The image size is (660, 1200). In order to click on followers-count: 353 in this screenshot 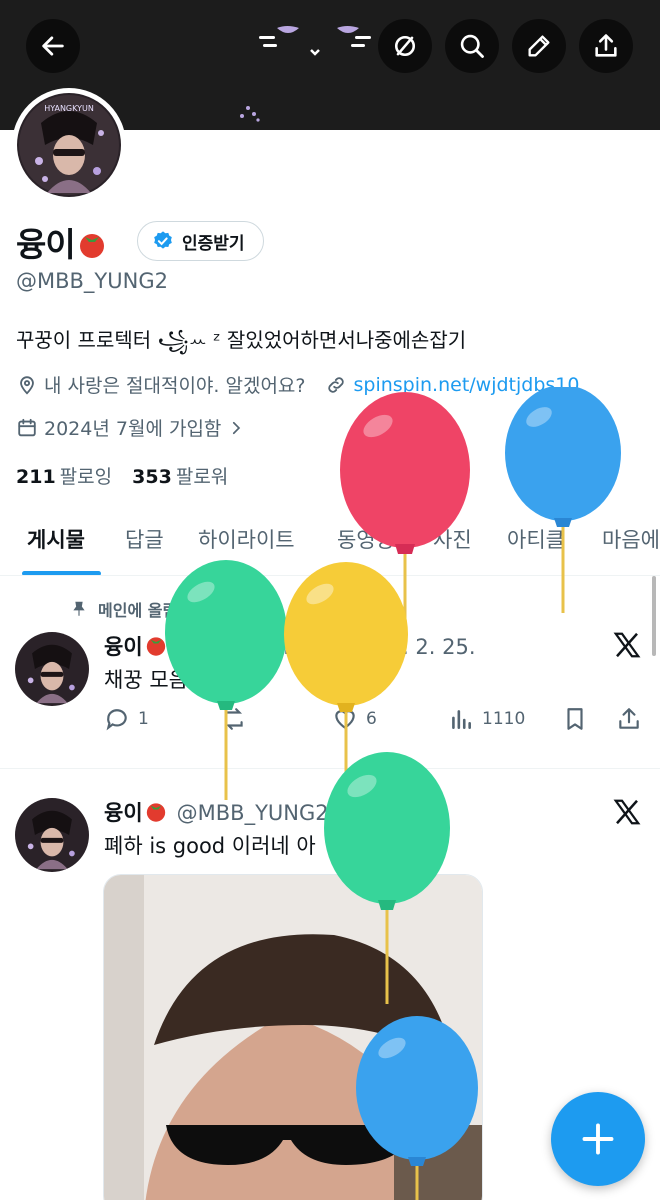, I will do `click(152, 477)`.